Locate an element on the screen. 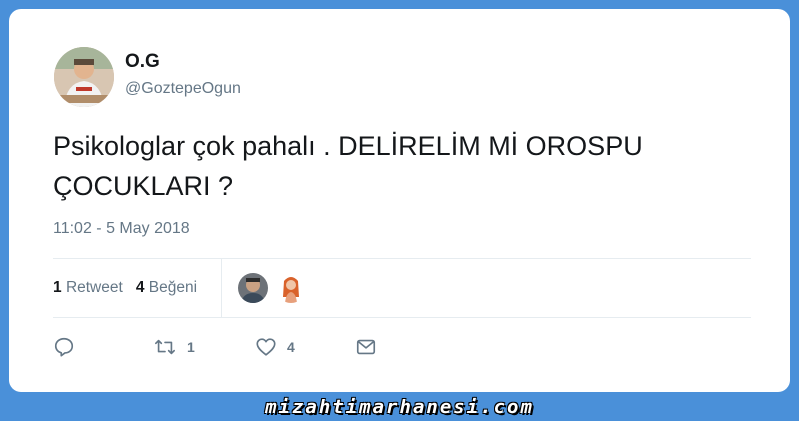 This screenshot has width=799, height=421. reply-icon is located at coordinates (64, 347).